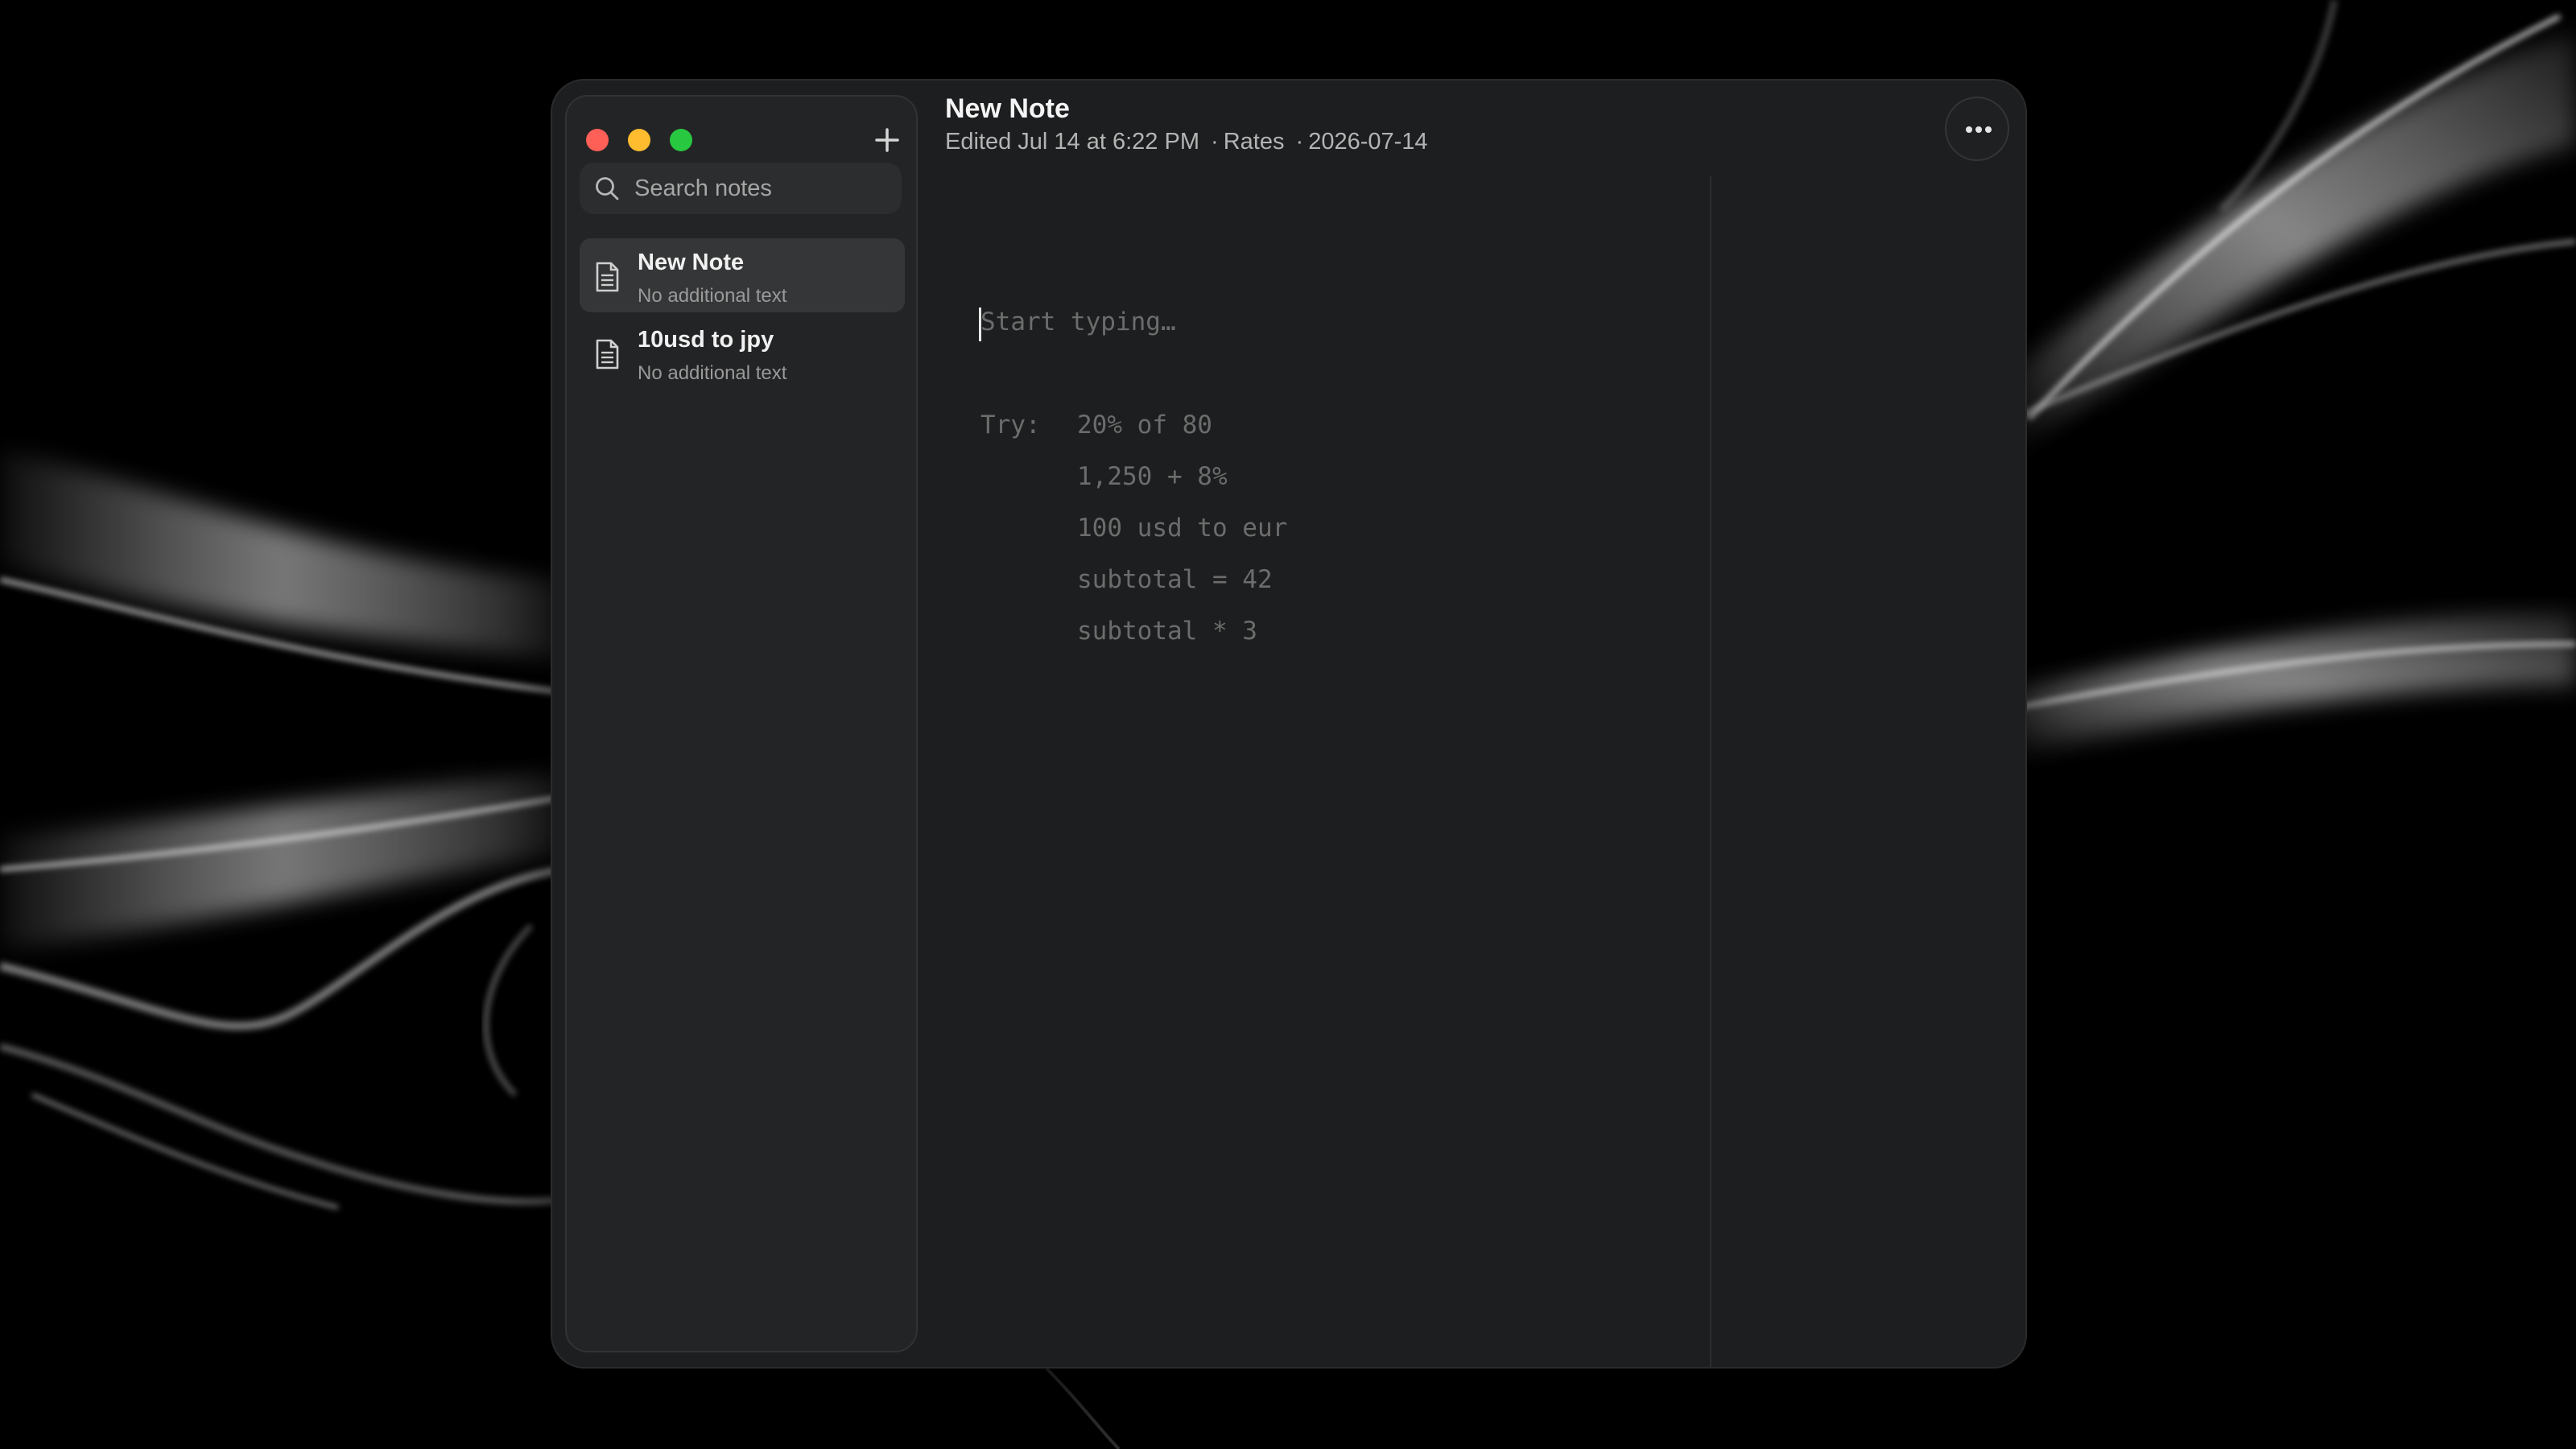 The width and height of the screenshot is (2576, 1449). What do you see at coordinates (1152, 476) in the screenshot?
I see `example-line: 1,250 + 8%` at bounding box center [1152, 476].